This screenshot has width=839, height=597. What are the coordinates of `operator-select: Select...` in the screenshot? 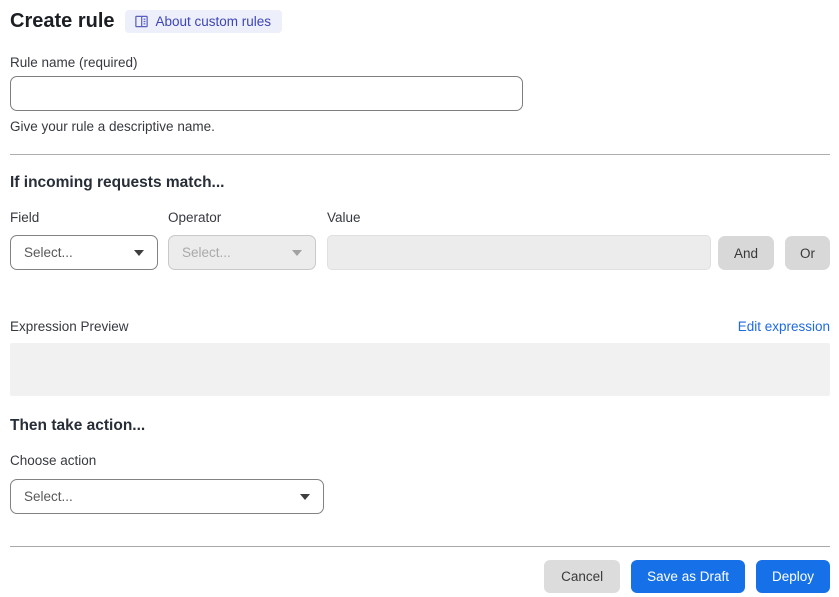 It's located at (242, 252).